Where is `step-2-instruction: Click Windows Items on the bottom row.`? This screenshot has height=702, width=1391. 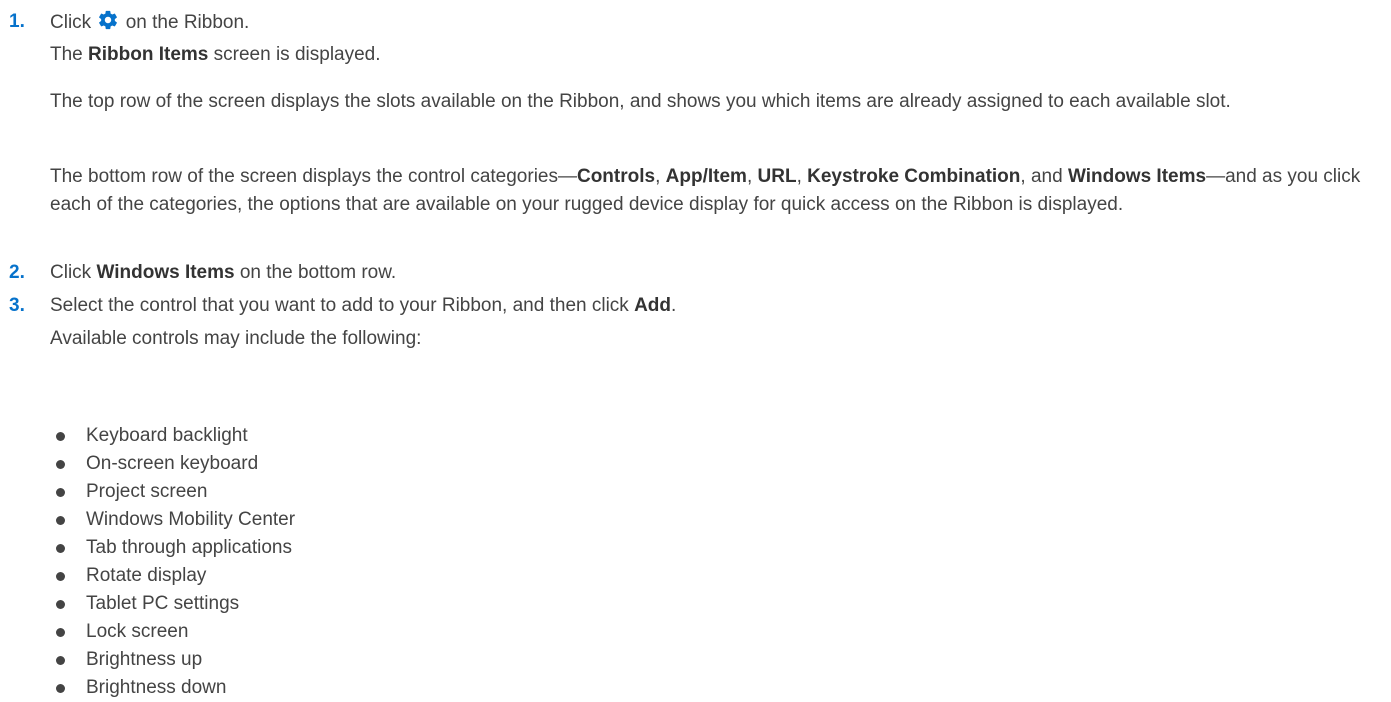
step-2-instruction: Click Windows Items on the bottom row. is located at coordinates (223, 272).